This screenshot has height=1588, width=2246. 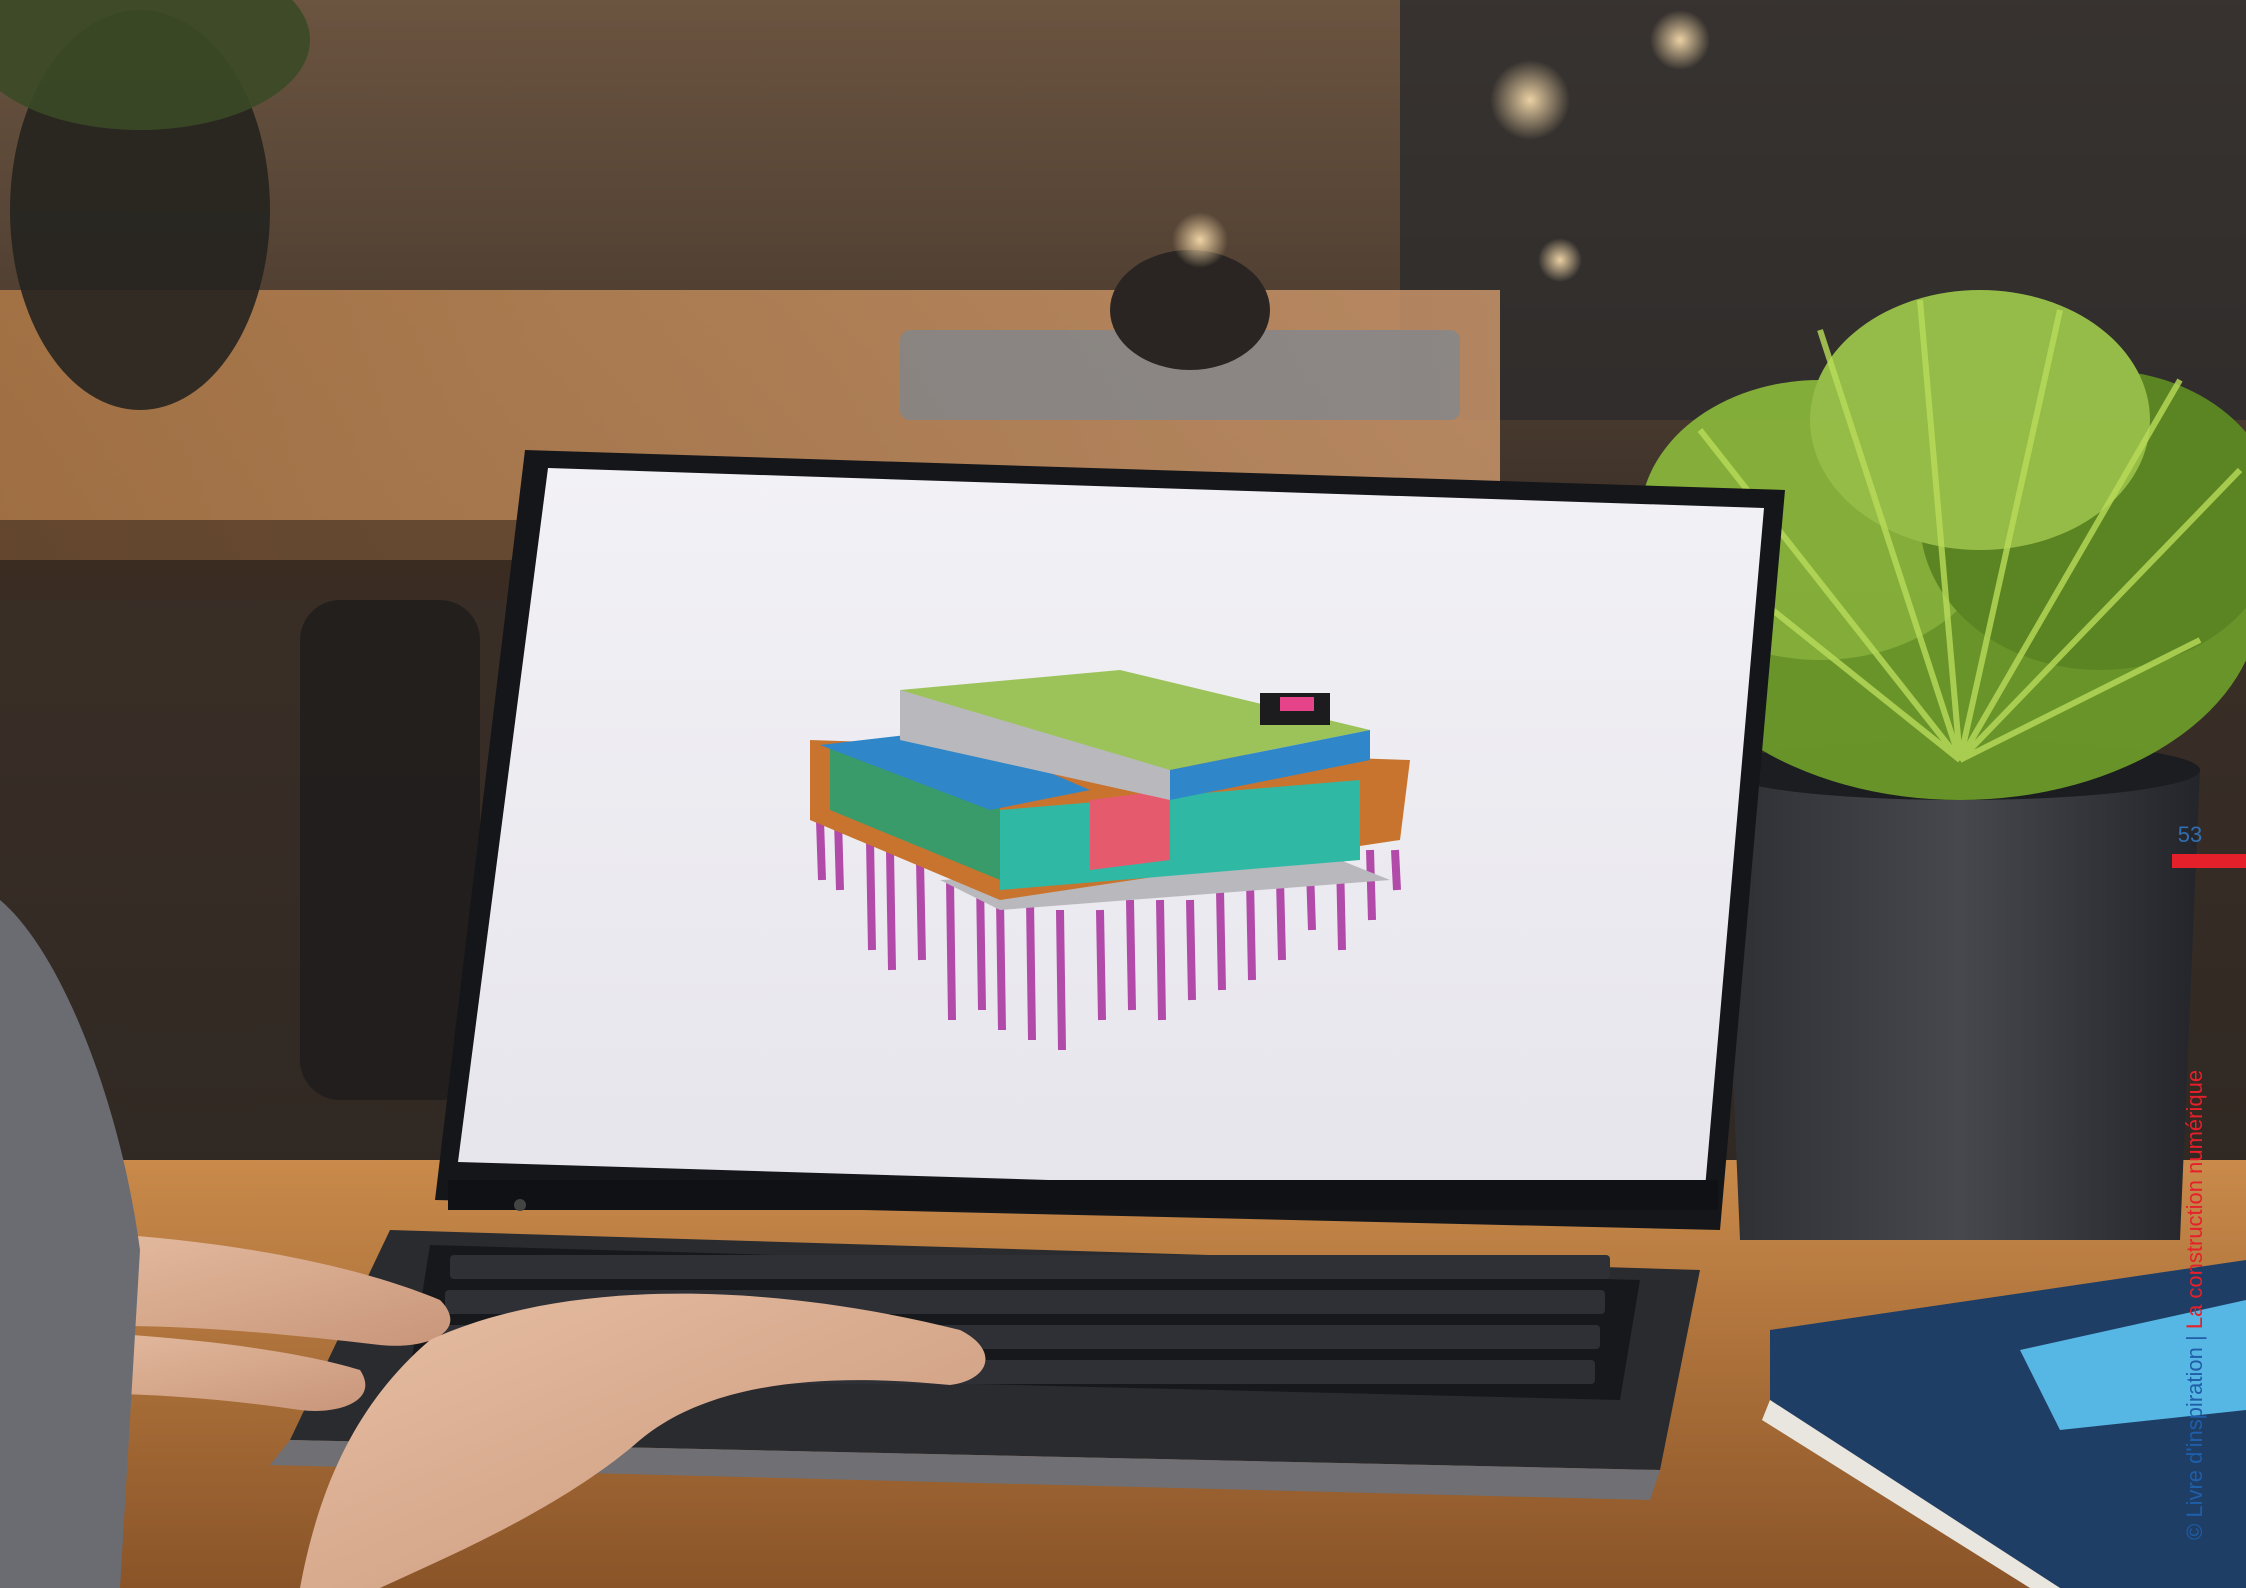 What do you see at coordinates (2194, 1199) in the screenshot?
I see `footer-chapter-title: La construction numérique` at bounding box center [2194, 1199].